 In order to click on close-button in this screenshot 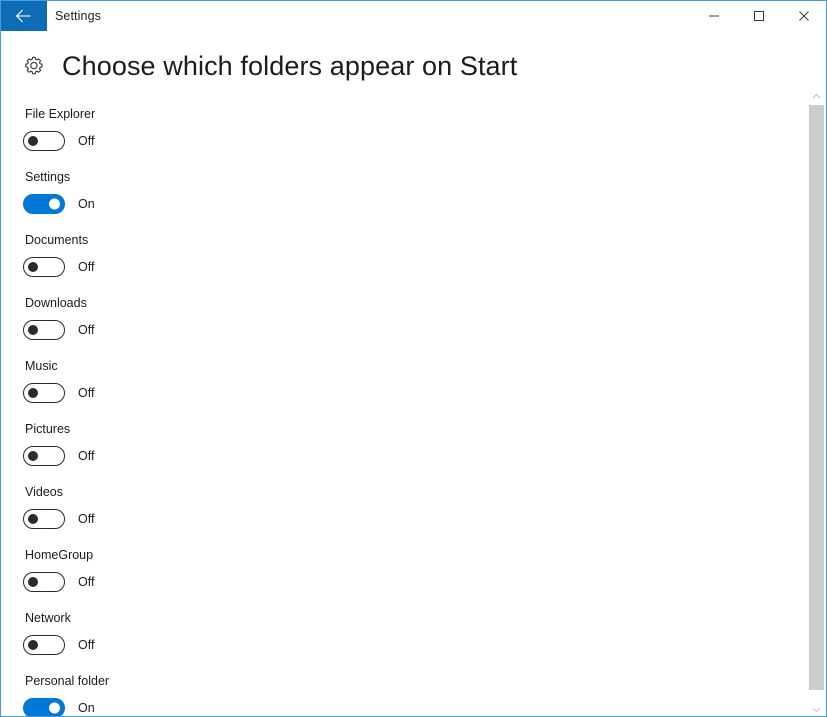, I will do `click(803, 16)`.